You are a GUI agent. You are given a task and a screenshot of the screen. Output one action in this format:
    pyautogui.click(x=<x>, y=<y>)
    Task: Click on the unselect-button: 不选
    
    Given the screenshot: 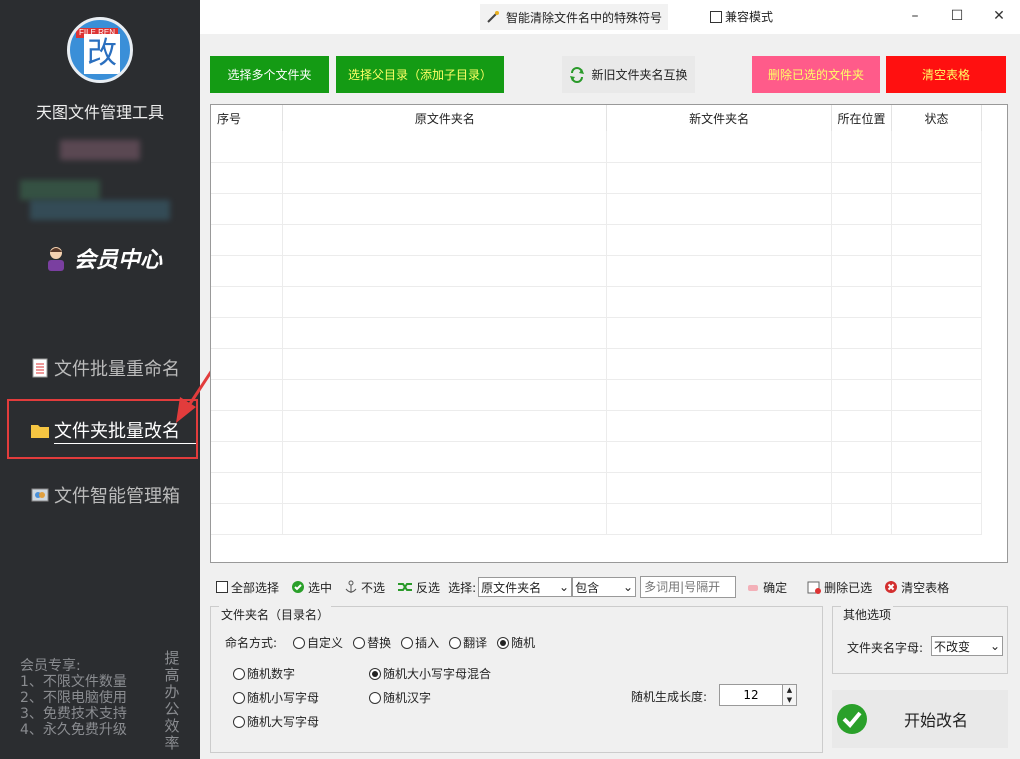 What is the action you would take?
    pyautogui.click(x=364, y=587)
    